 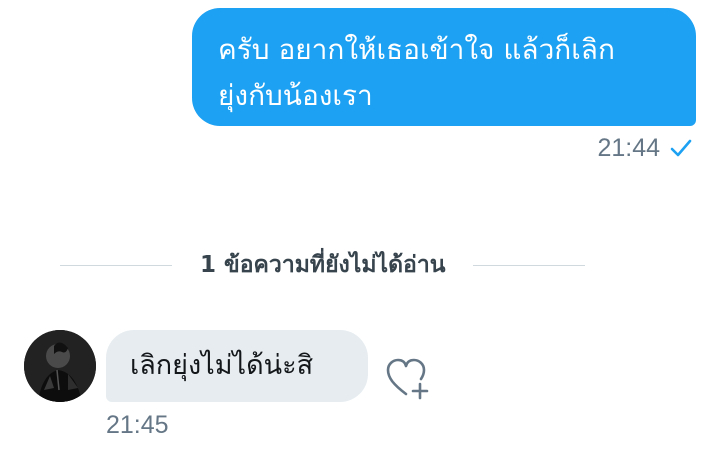 What do you see at coordinates (681, 148) in the screenshot?
I see `check-icon` at bounding box center [681, 148].